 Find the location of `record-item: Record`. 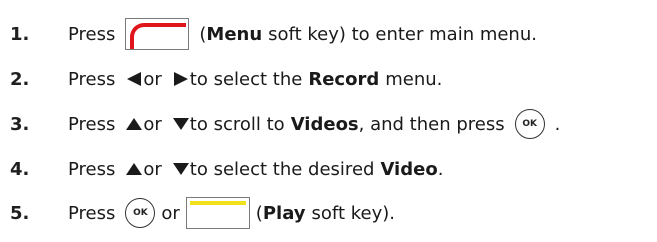

record-item: Record is located at coordinates (344, 79).